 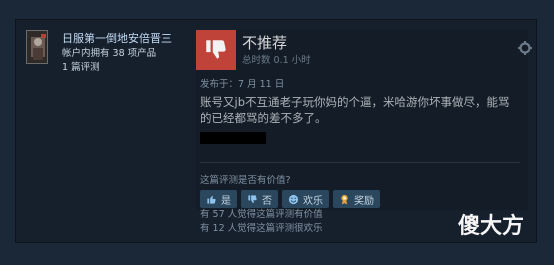 What do you see at coordinates (81, 66) in the screenshot?
I see `review-count: 1 篇评测` at bounding box center [81, 66].